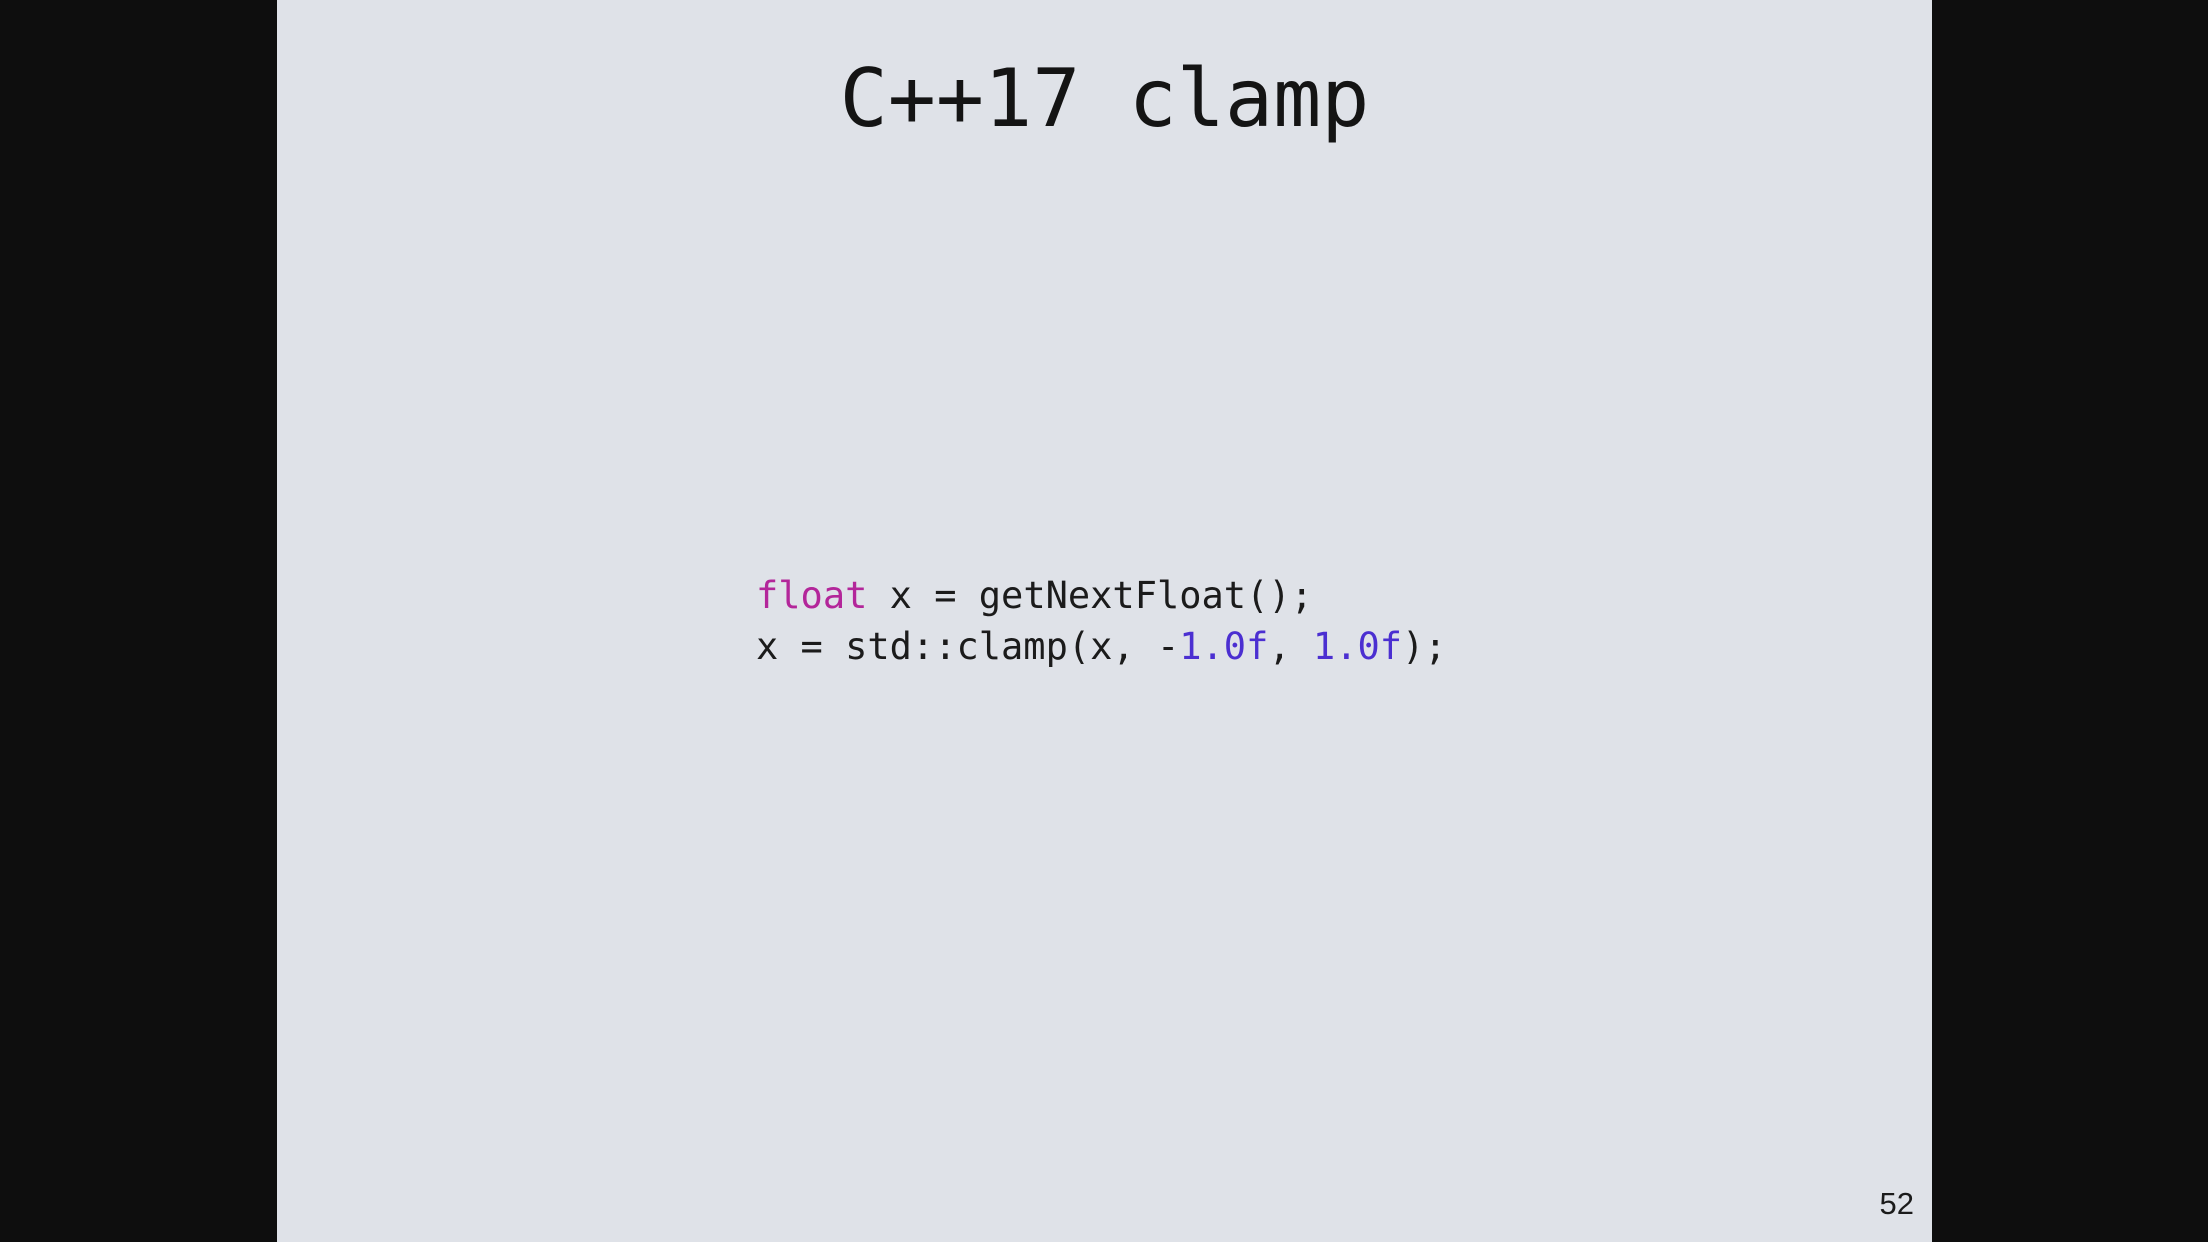 This screenshot has width=2208, height=1242. What do you see at coordinates (1896, 1203) in the screenshot?
I see `slide-page-number: 52` at bounding box center [1896, 1203].